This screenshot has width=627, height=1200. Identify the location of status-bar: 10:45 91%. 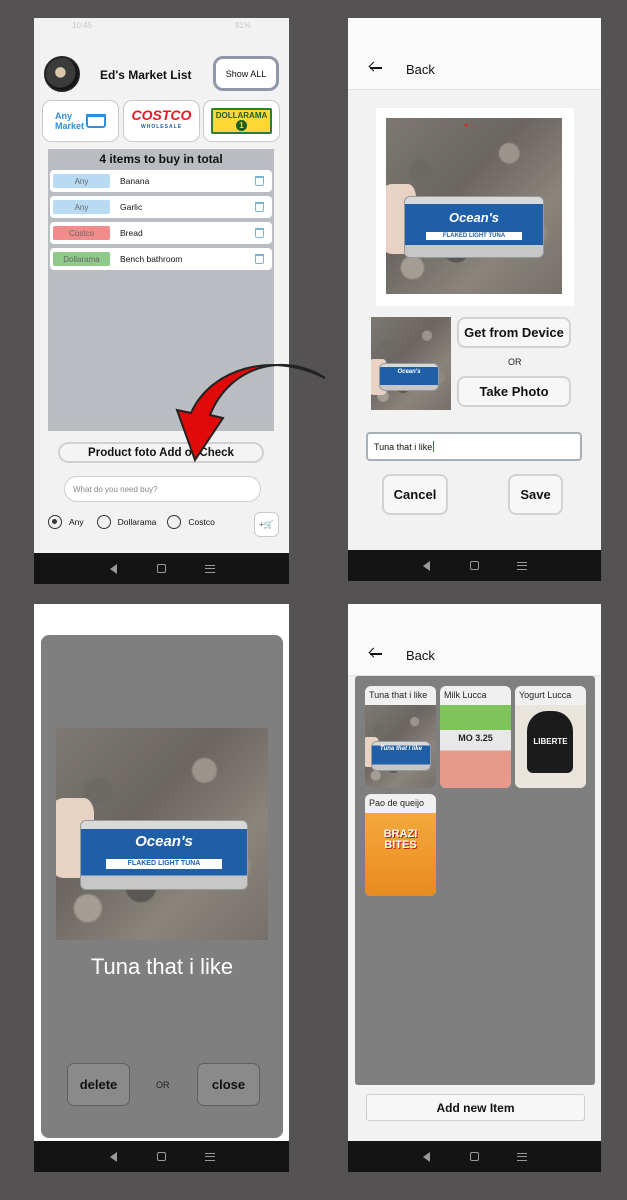
(161, 25).